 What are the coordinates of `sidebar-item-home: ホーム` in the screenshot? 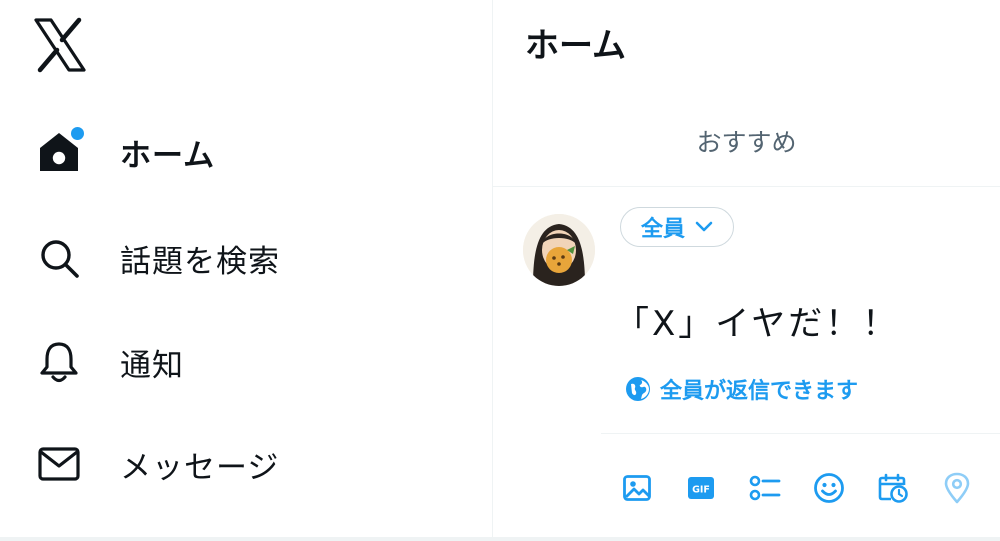 It's located at (125, 152).